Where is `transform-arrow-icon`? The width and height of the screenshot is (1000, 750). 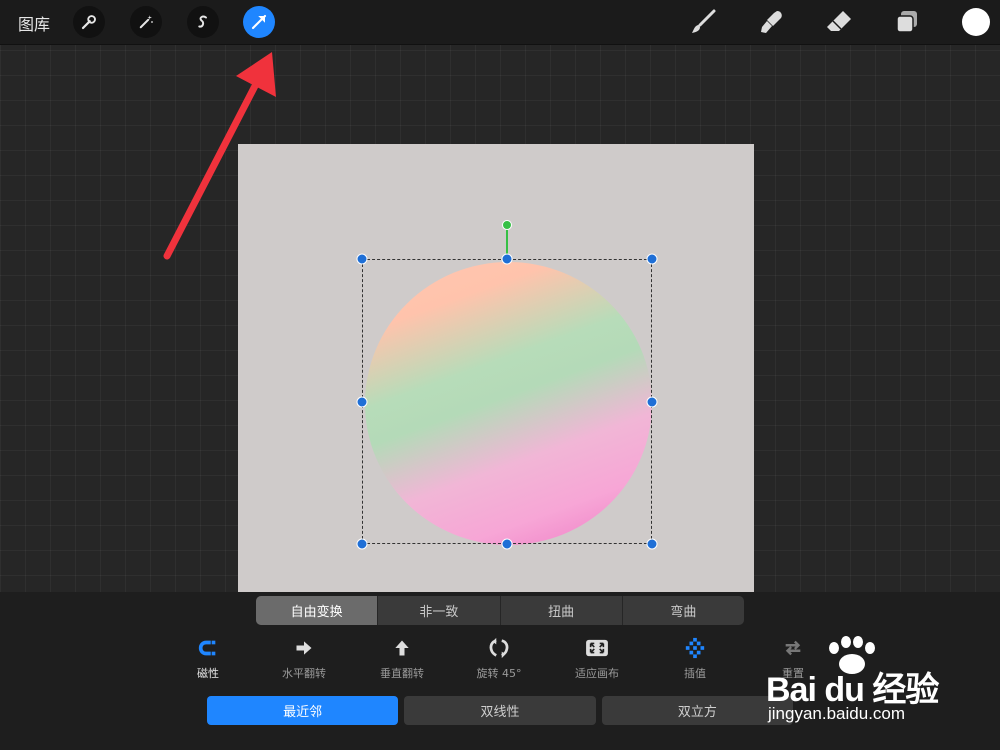 transform-arrow-icon is located at coordinates (259, 22).